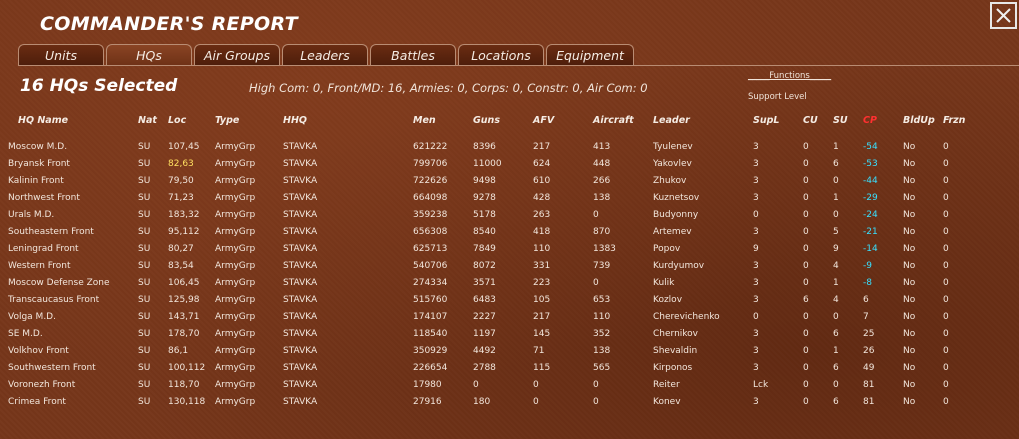  Describe the element at coordinates (184, 334) in the screenshot. I see `loc-cell: 178,70` at that location.